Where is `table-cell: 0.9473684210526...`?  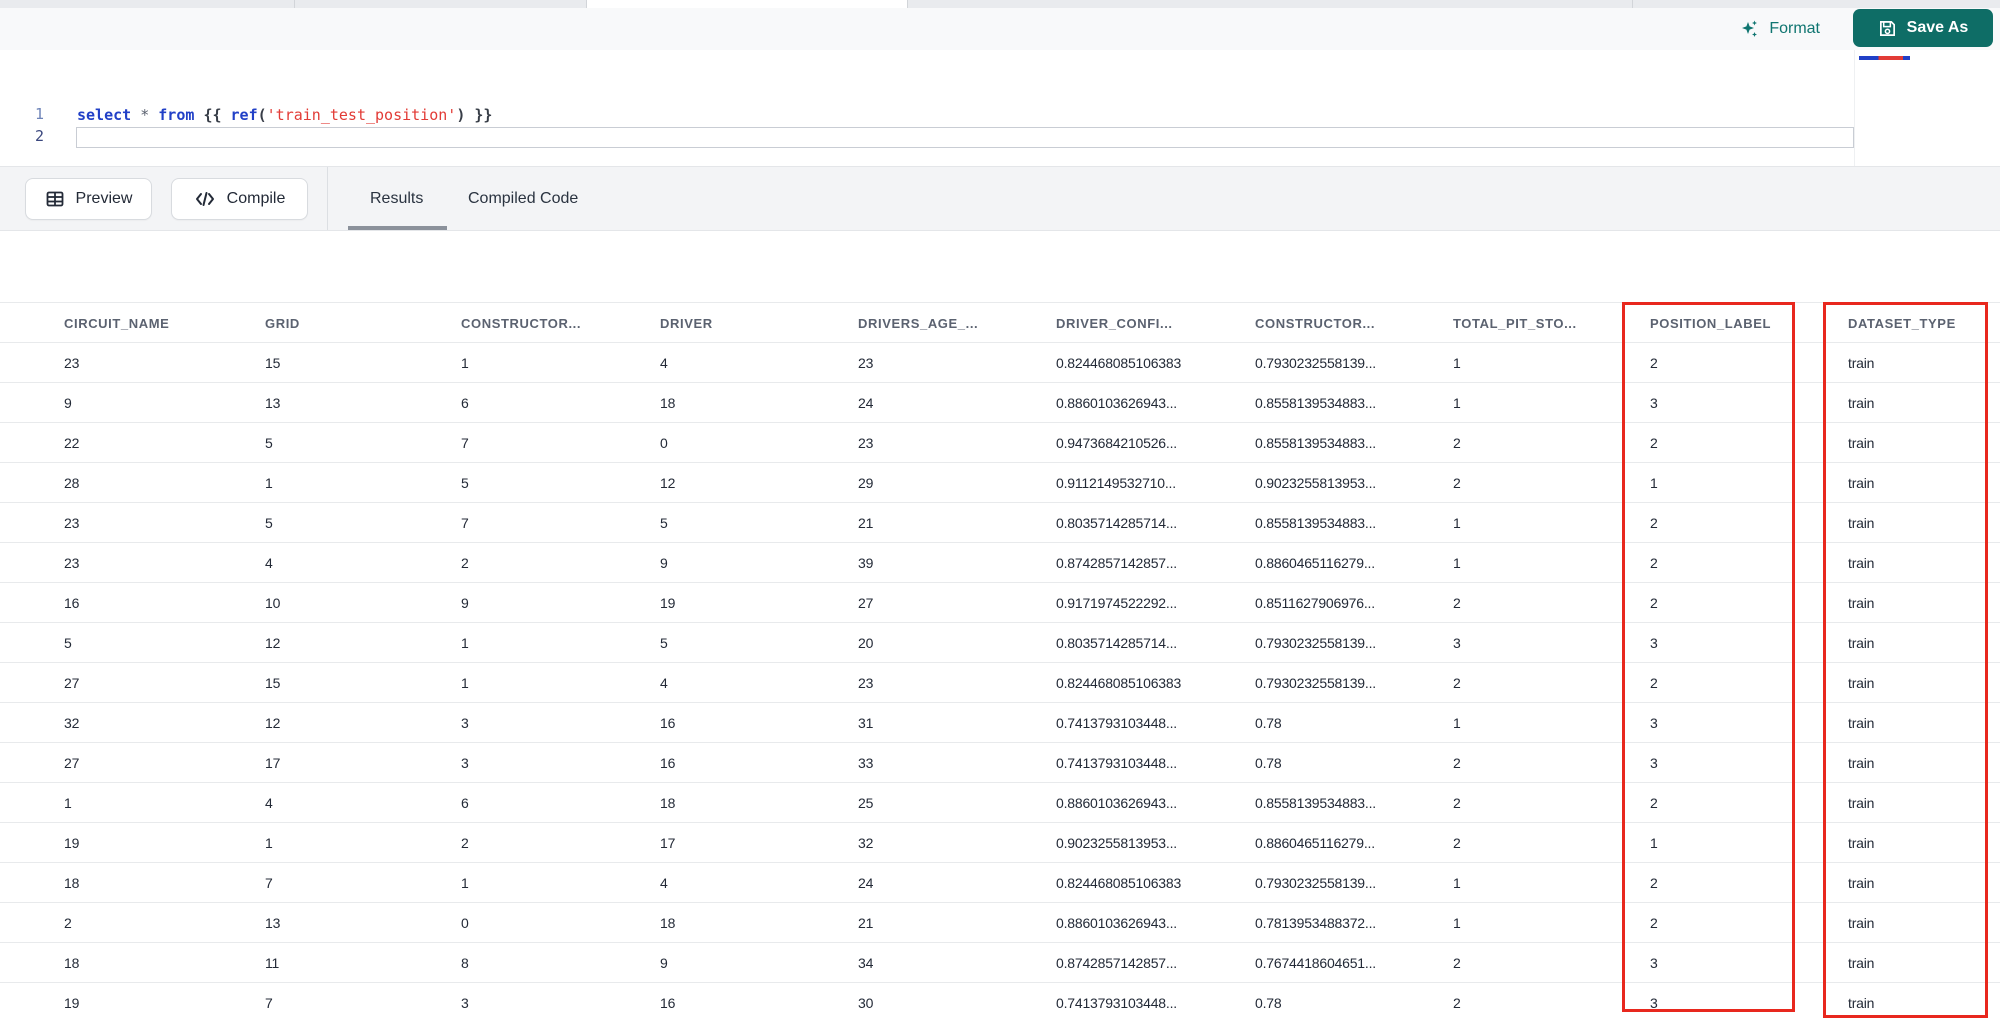 table-cell: 0.9473684210526... is located at coordinates (1116, 443).